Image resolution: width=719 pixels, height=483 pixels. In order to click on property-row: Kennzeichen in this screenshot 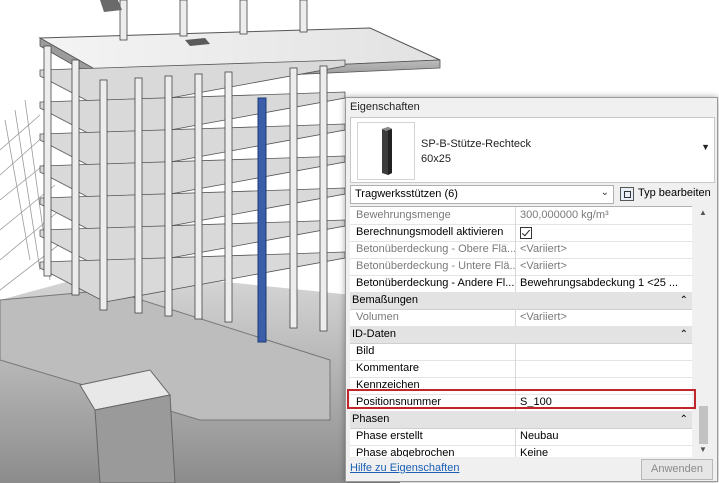, I will do `click(521, 386)`.